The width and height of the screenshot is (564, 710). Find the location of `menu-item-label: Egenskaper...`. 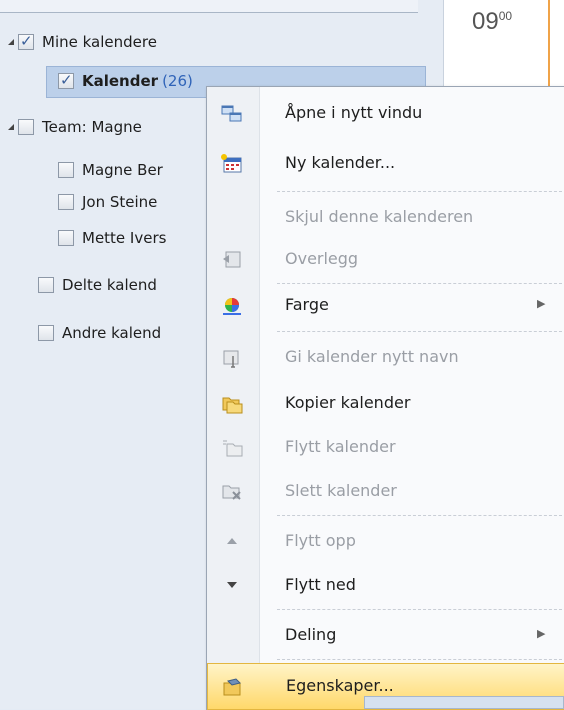

menu-item-label: Egenskaper... is located at coordinates (340, 685).